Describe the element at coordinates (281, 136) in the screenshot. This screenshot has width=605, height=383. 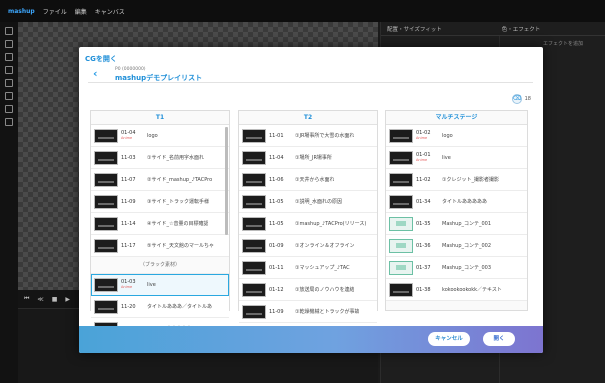
I see `item-code: 11-01` at that location.